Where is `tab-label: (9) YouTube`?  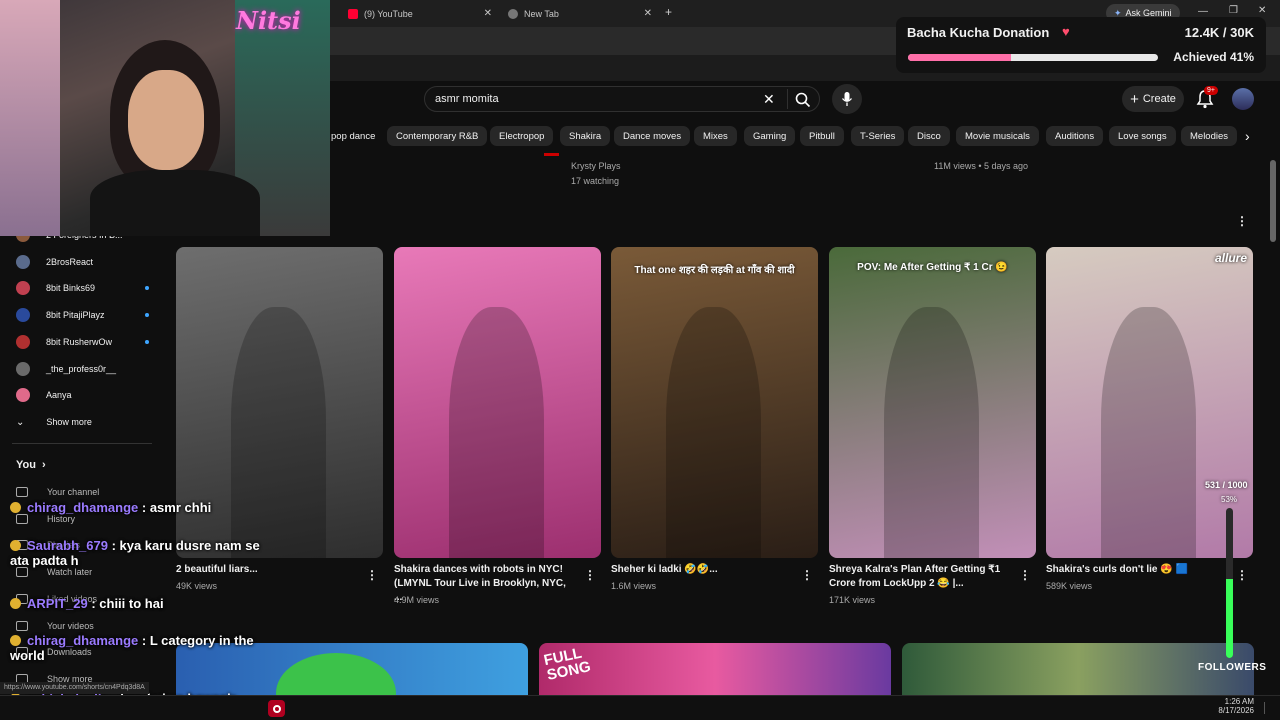 tab-label: (9) YouTube is located at coordinates (388, 14).